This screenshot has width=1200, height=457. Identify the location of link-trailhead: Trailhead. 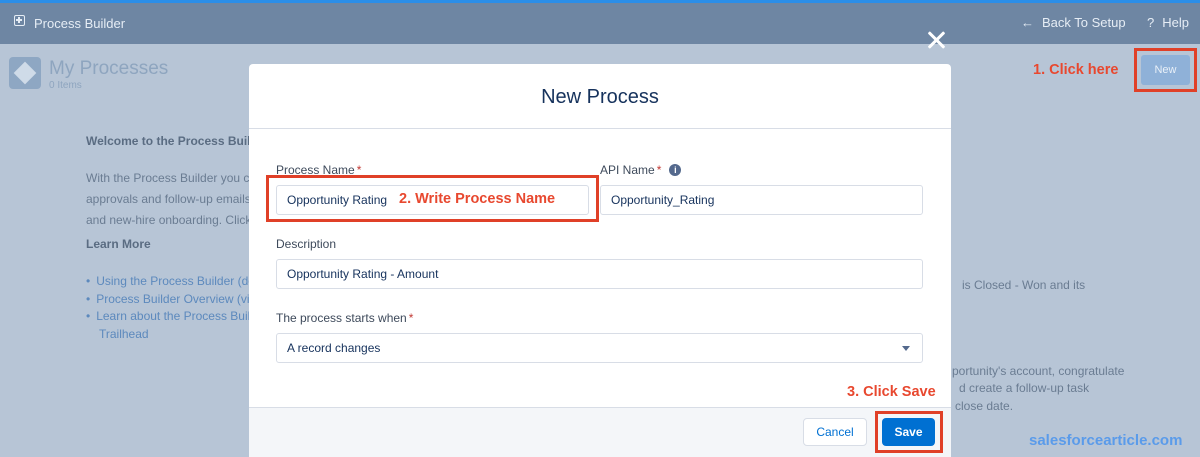
(168, 335).